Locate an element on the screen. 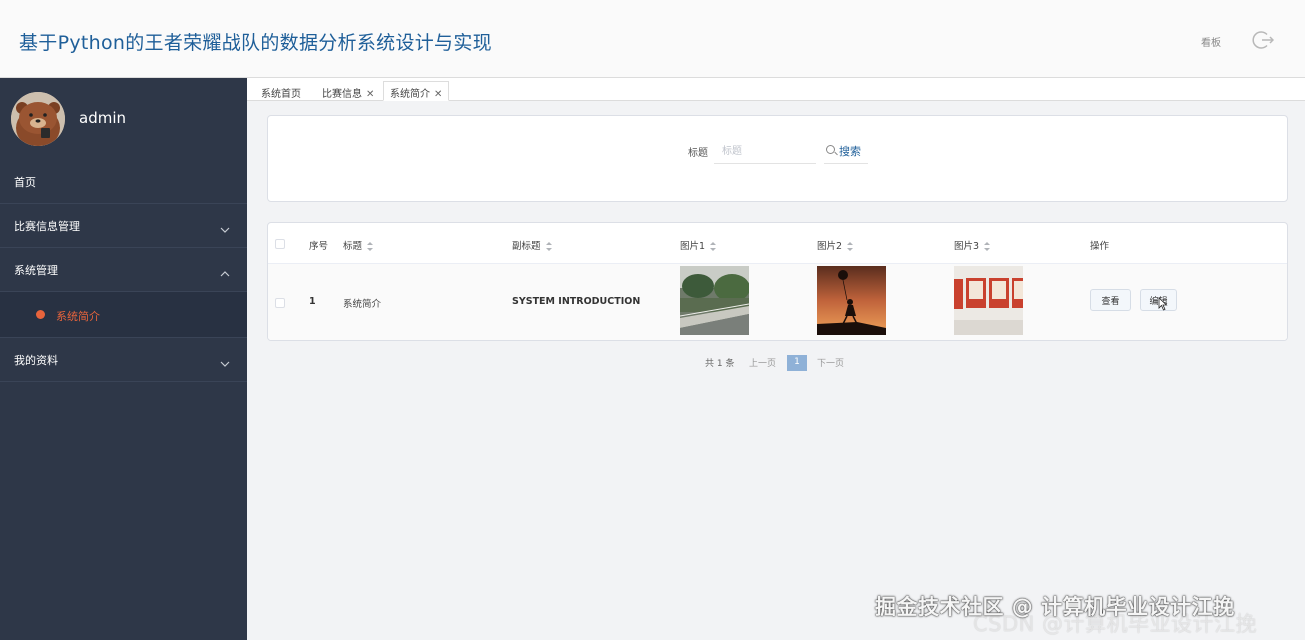 Image resolution: width=1305 pixels, height=640 pixels. table-row: 1 系统简介 SYSTEM INTRODUCTION 查看 编辑 is located at coordinates (777, 302).